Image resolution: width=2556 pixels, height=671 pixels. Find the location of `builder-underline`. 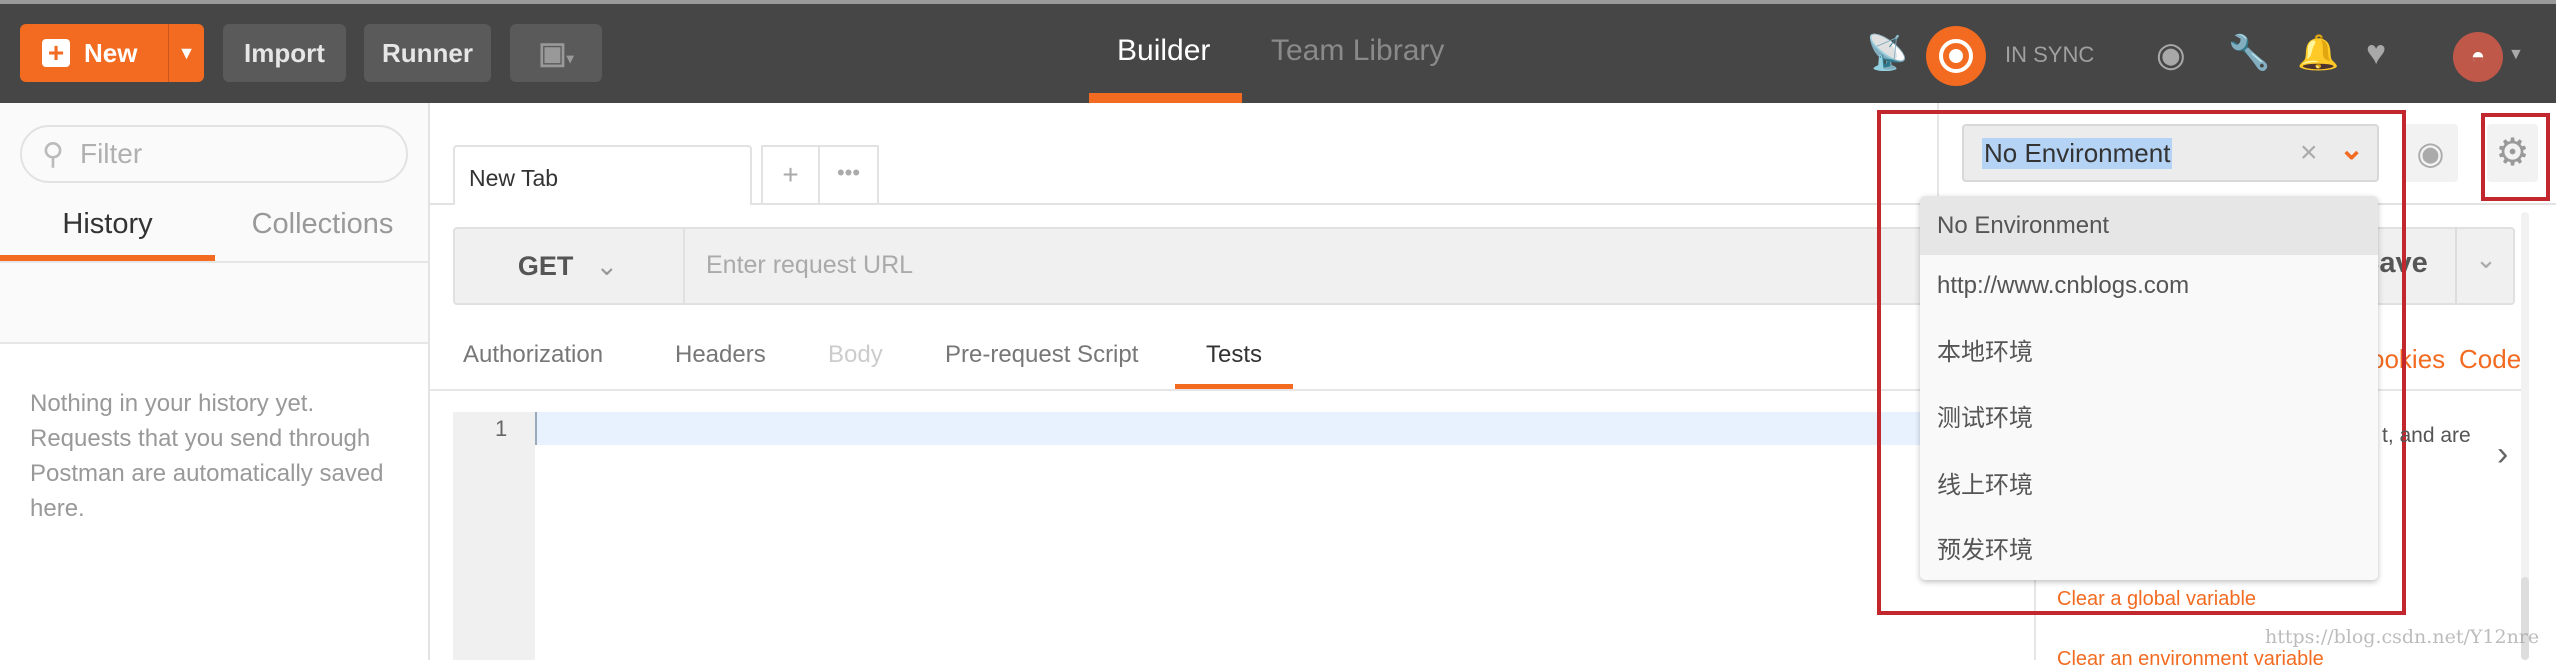

builder-underline is located at coordinates (1165, 98).